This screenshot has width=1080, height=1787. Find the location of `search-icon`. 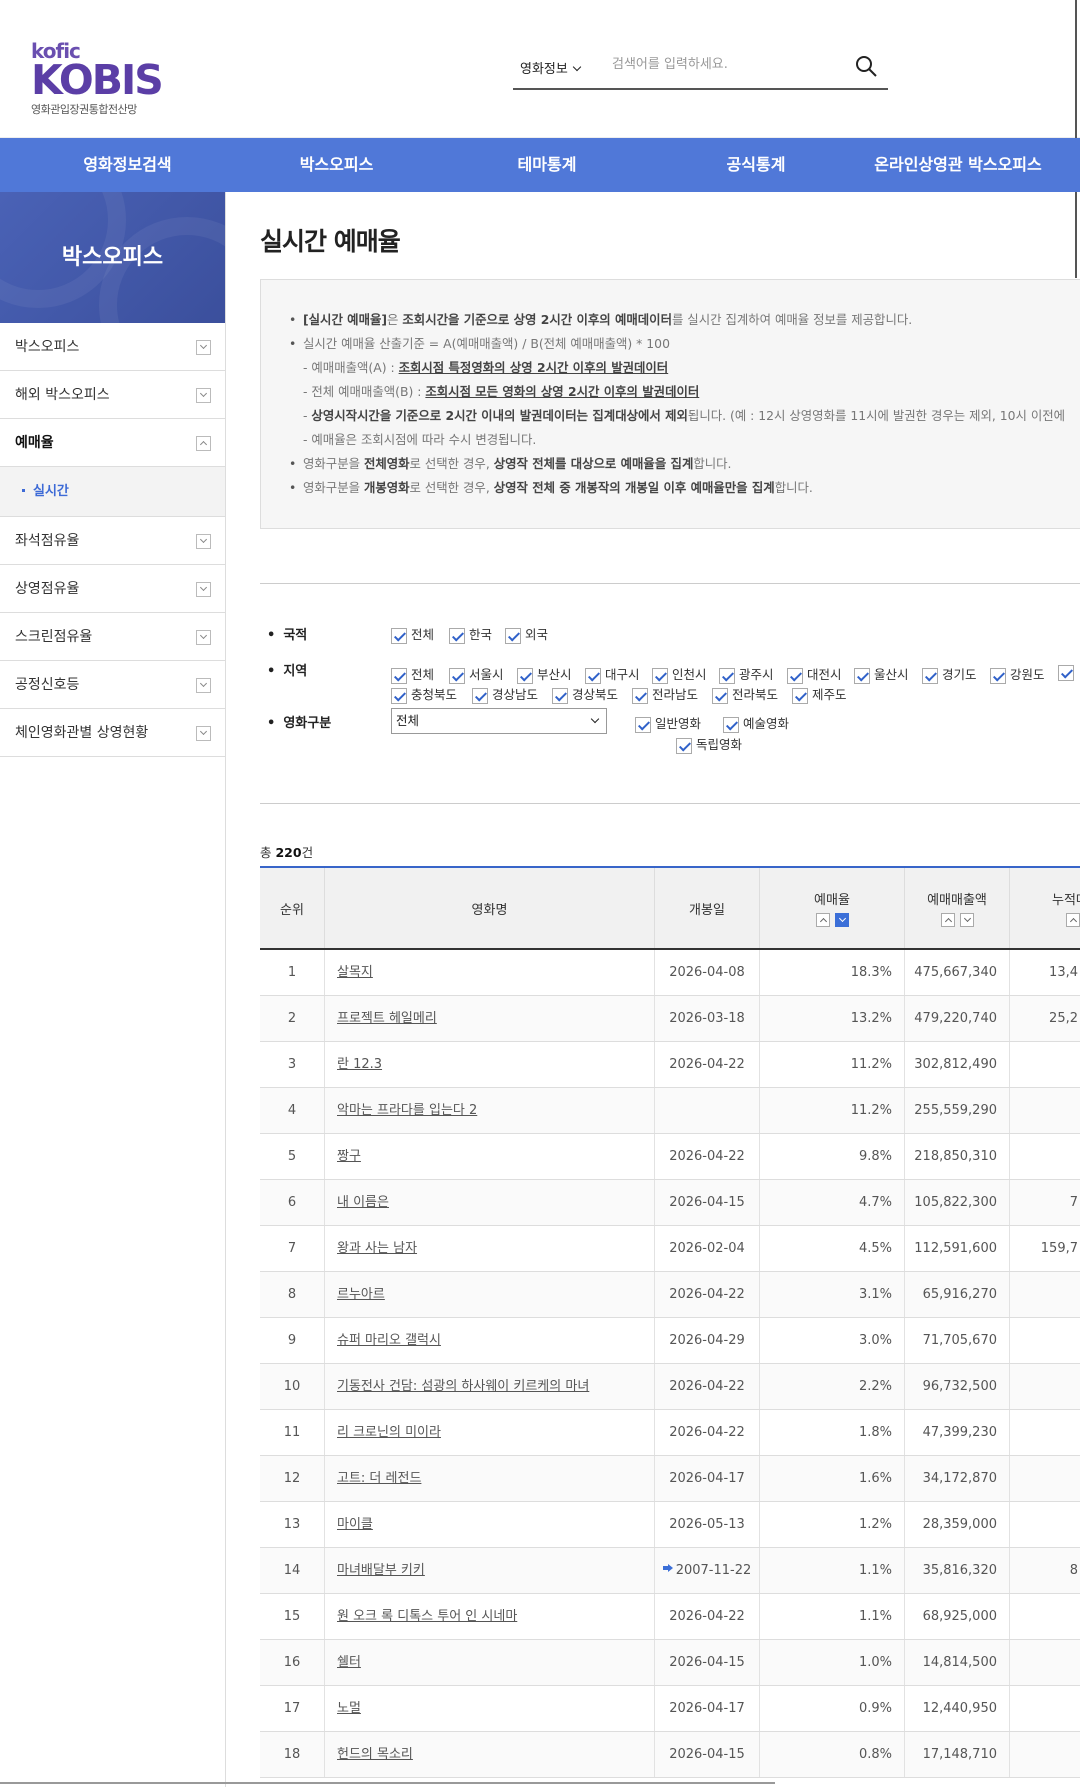

search-icon is located at coordinates (866, 66).